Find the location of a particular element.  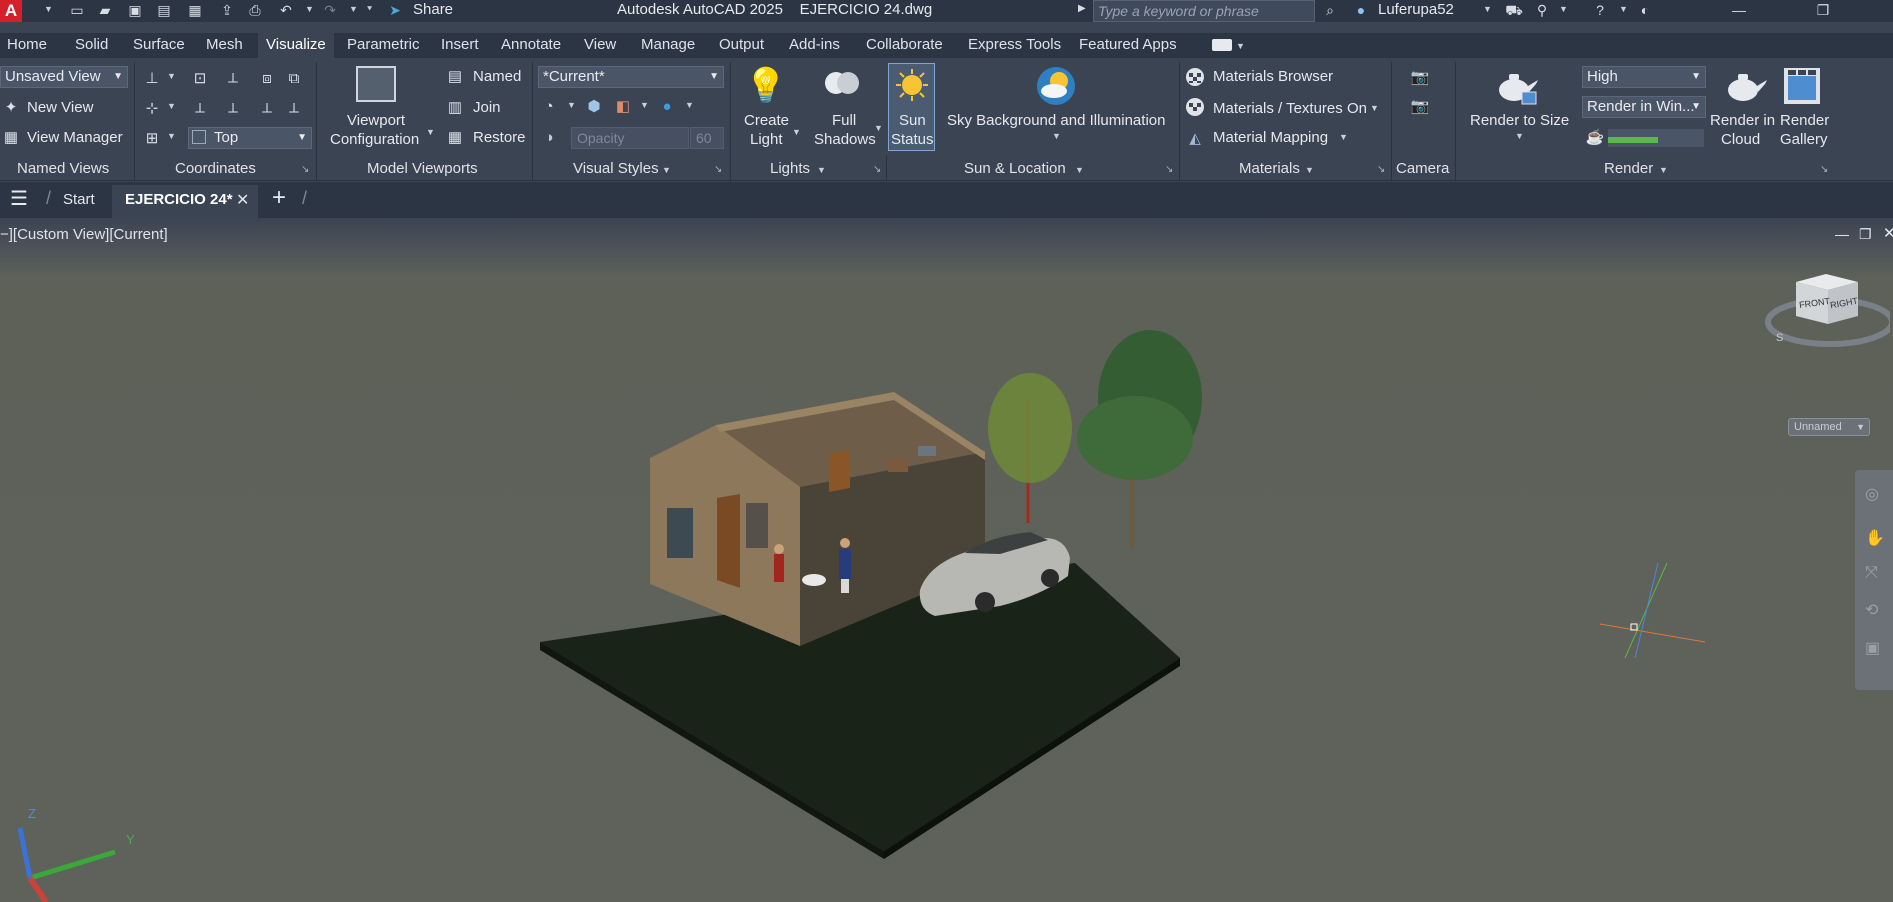

tab-express-tools: Express Tools is located at coordinates (1014, 44).